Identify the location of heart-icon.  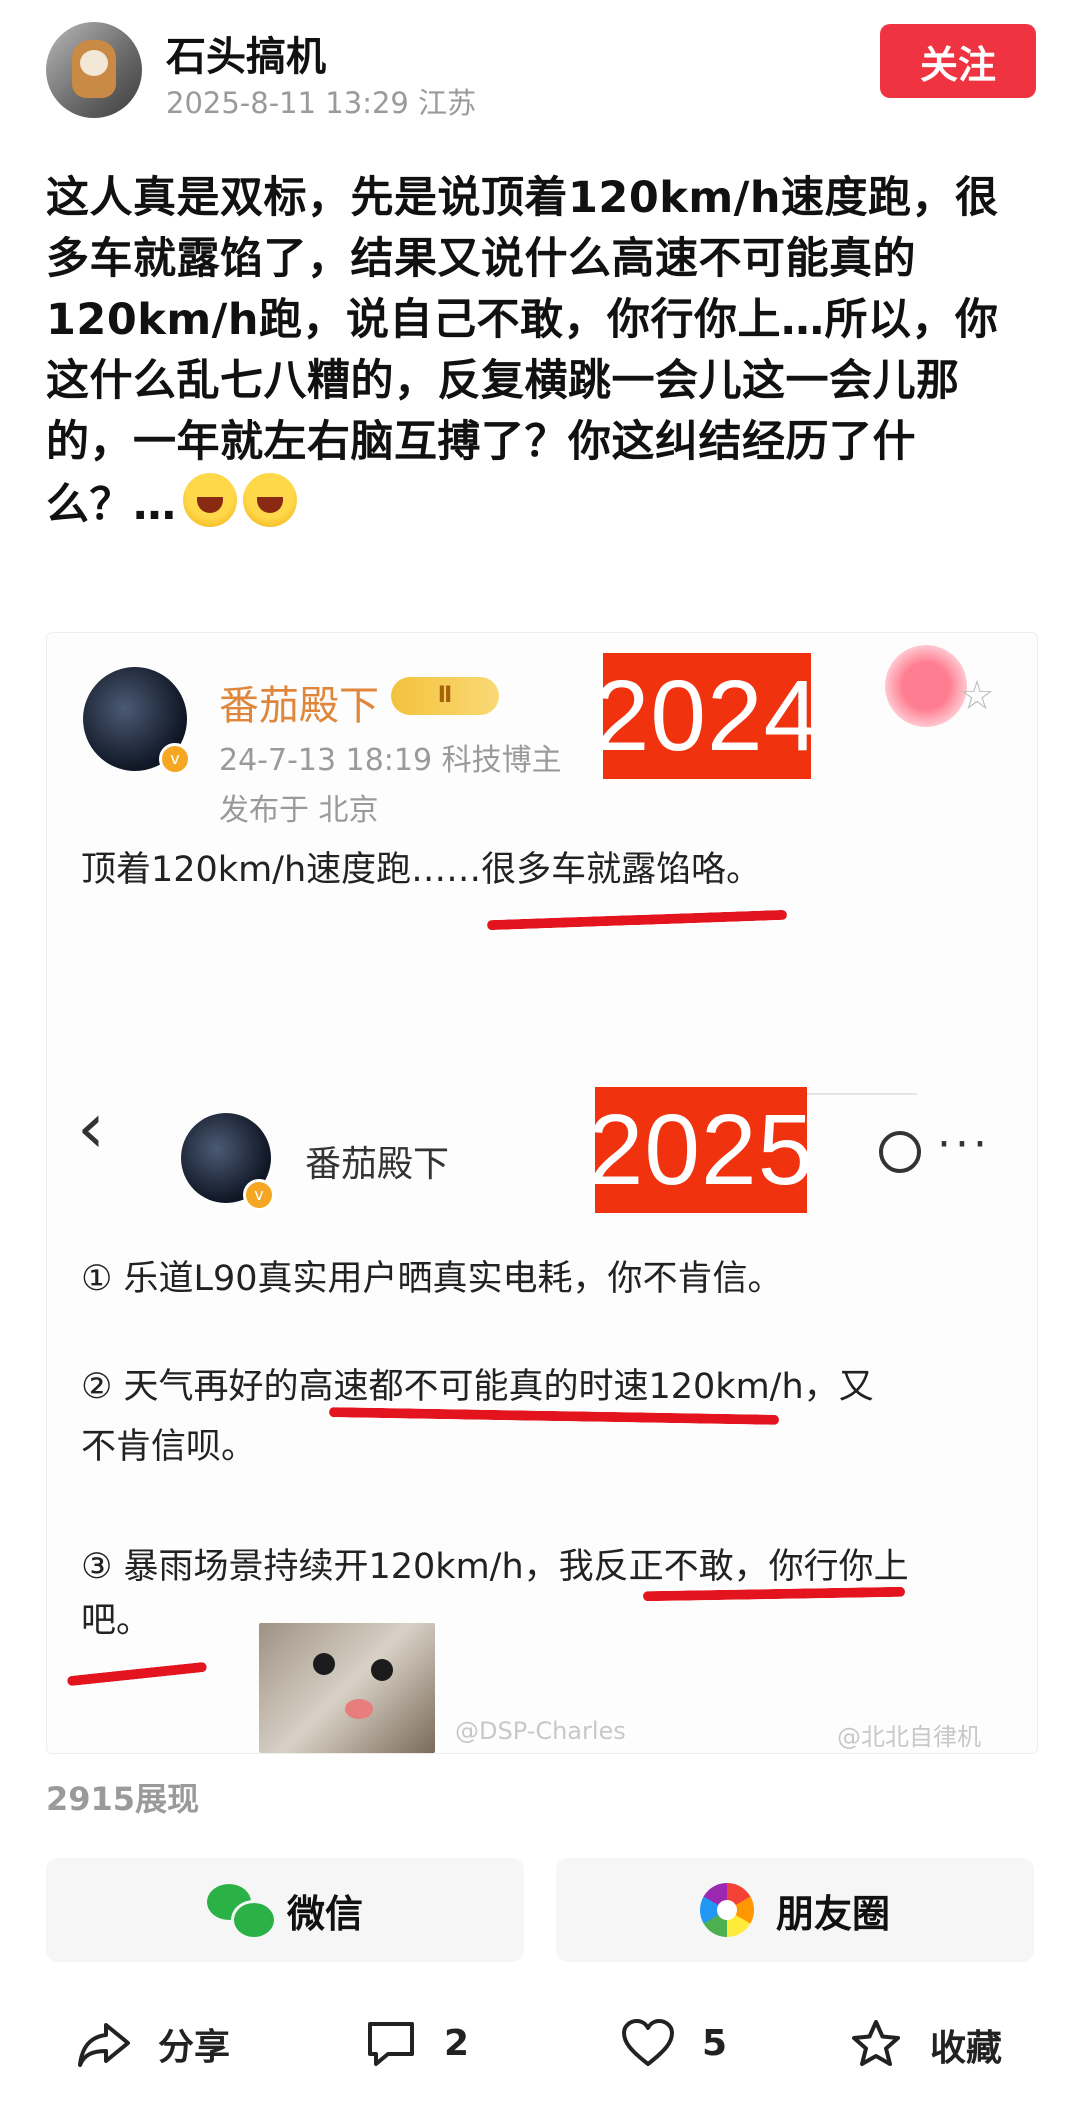
(648, 2042).